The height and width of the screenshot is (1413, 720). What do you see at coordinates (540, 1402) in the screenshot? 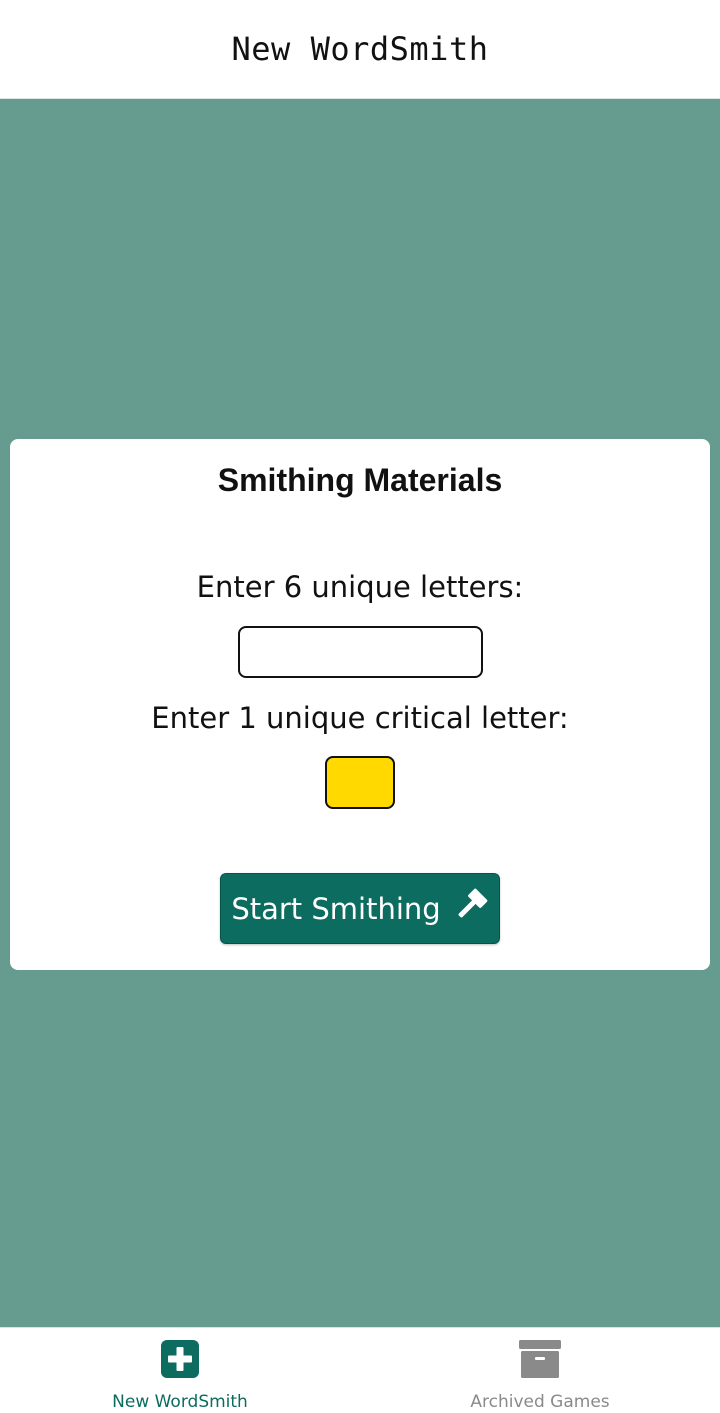
I see `nav-label-archived-games: Archived Games` at bounding box center [540, 1402].